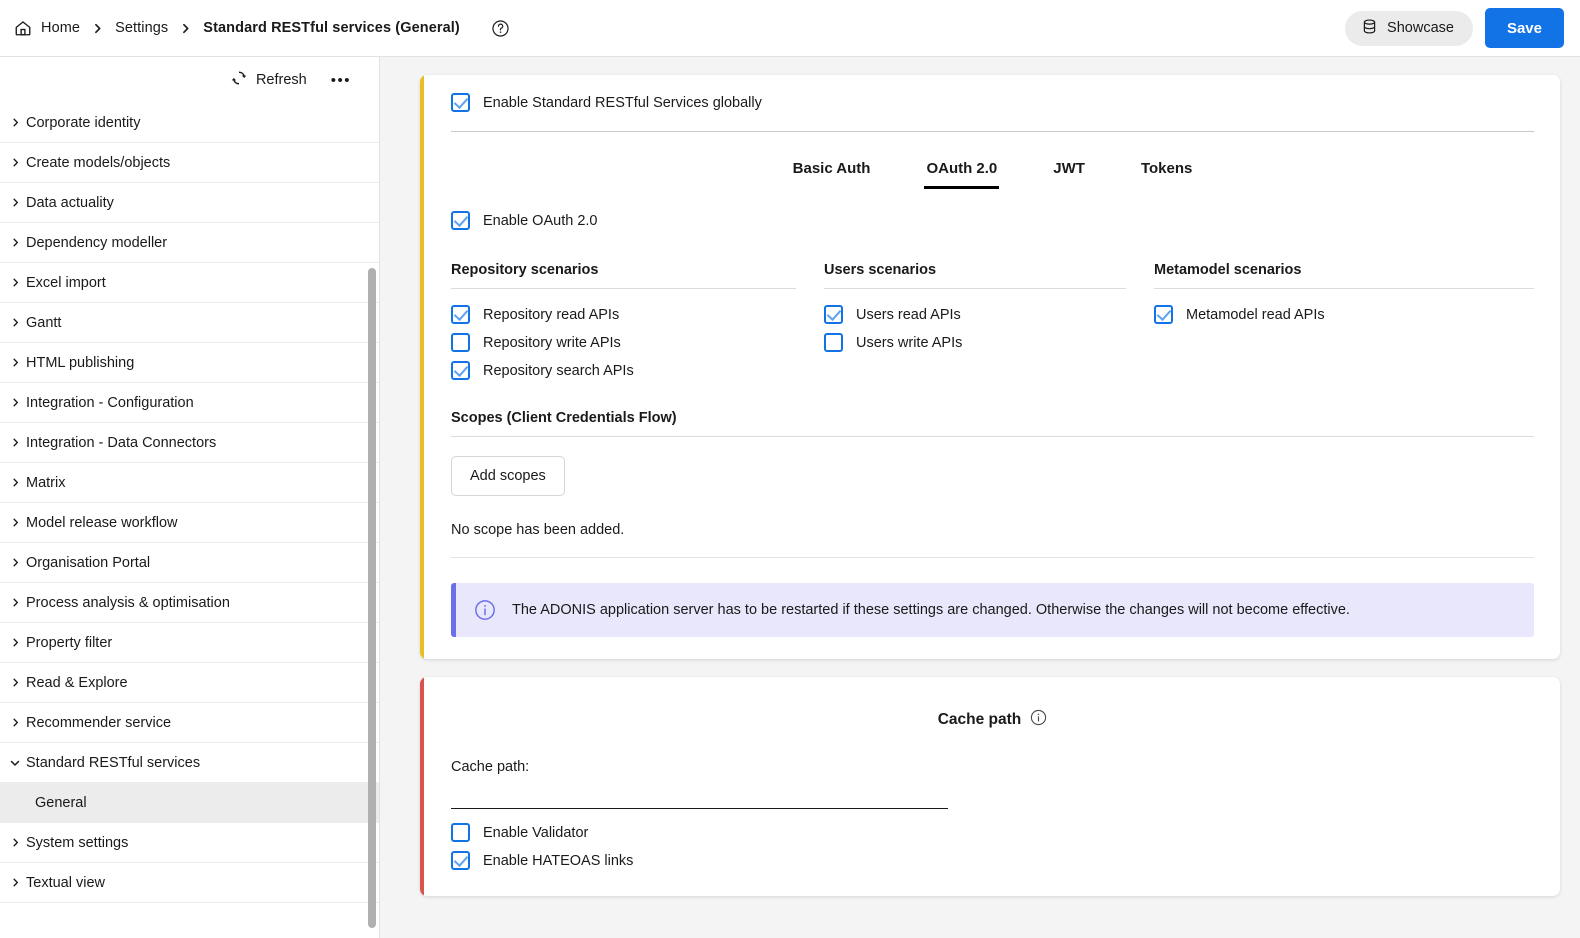  I want to click on breadcrumb-settings: Settings, so click(141, 28).